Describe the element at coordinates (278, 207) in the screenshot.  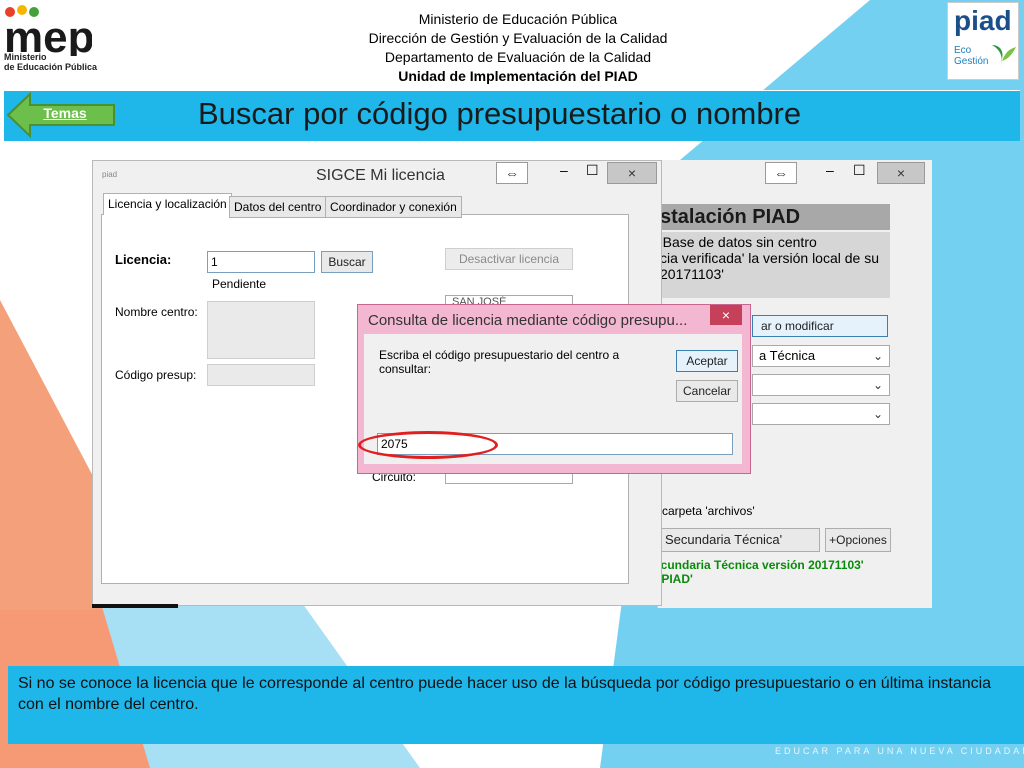
I see `tab-datos-centro: Datos del centro` at that location.